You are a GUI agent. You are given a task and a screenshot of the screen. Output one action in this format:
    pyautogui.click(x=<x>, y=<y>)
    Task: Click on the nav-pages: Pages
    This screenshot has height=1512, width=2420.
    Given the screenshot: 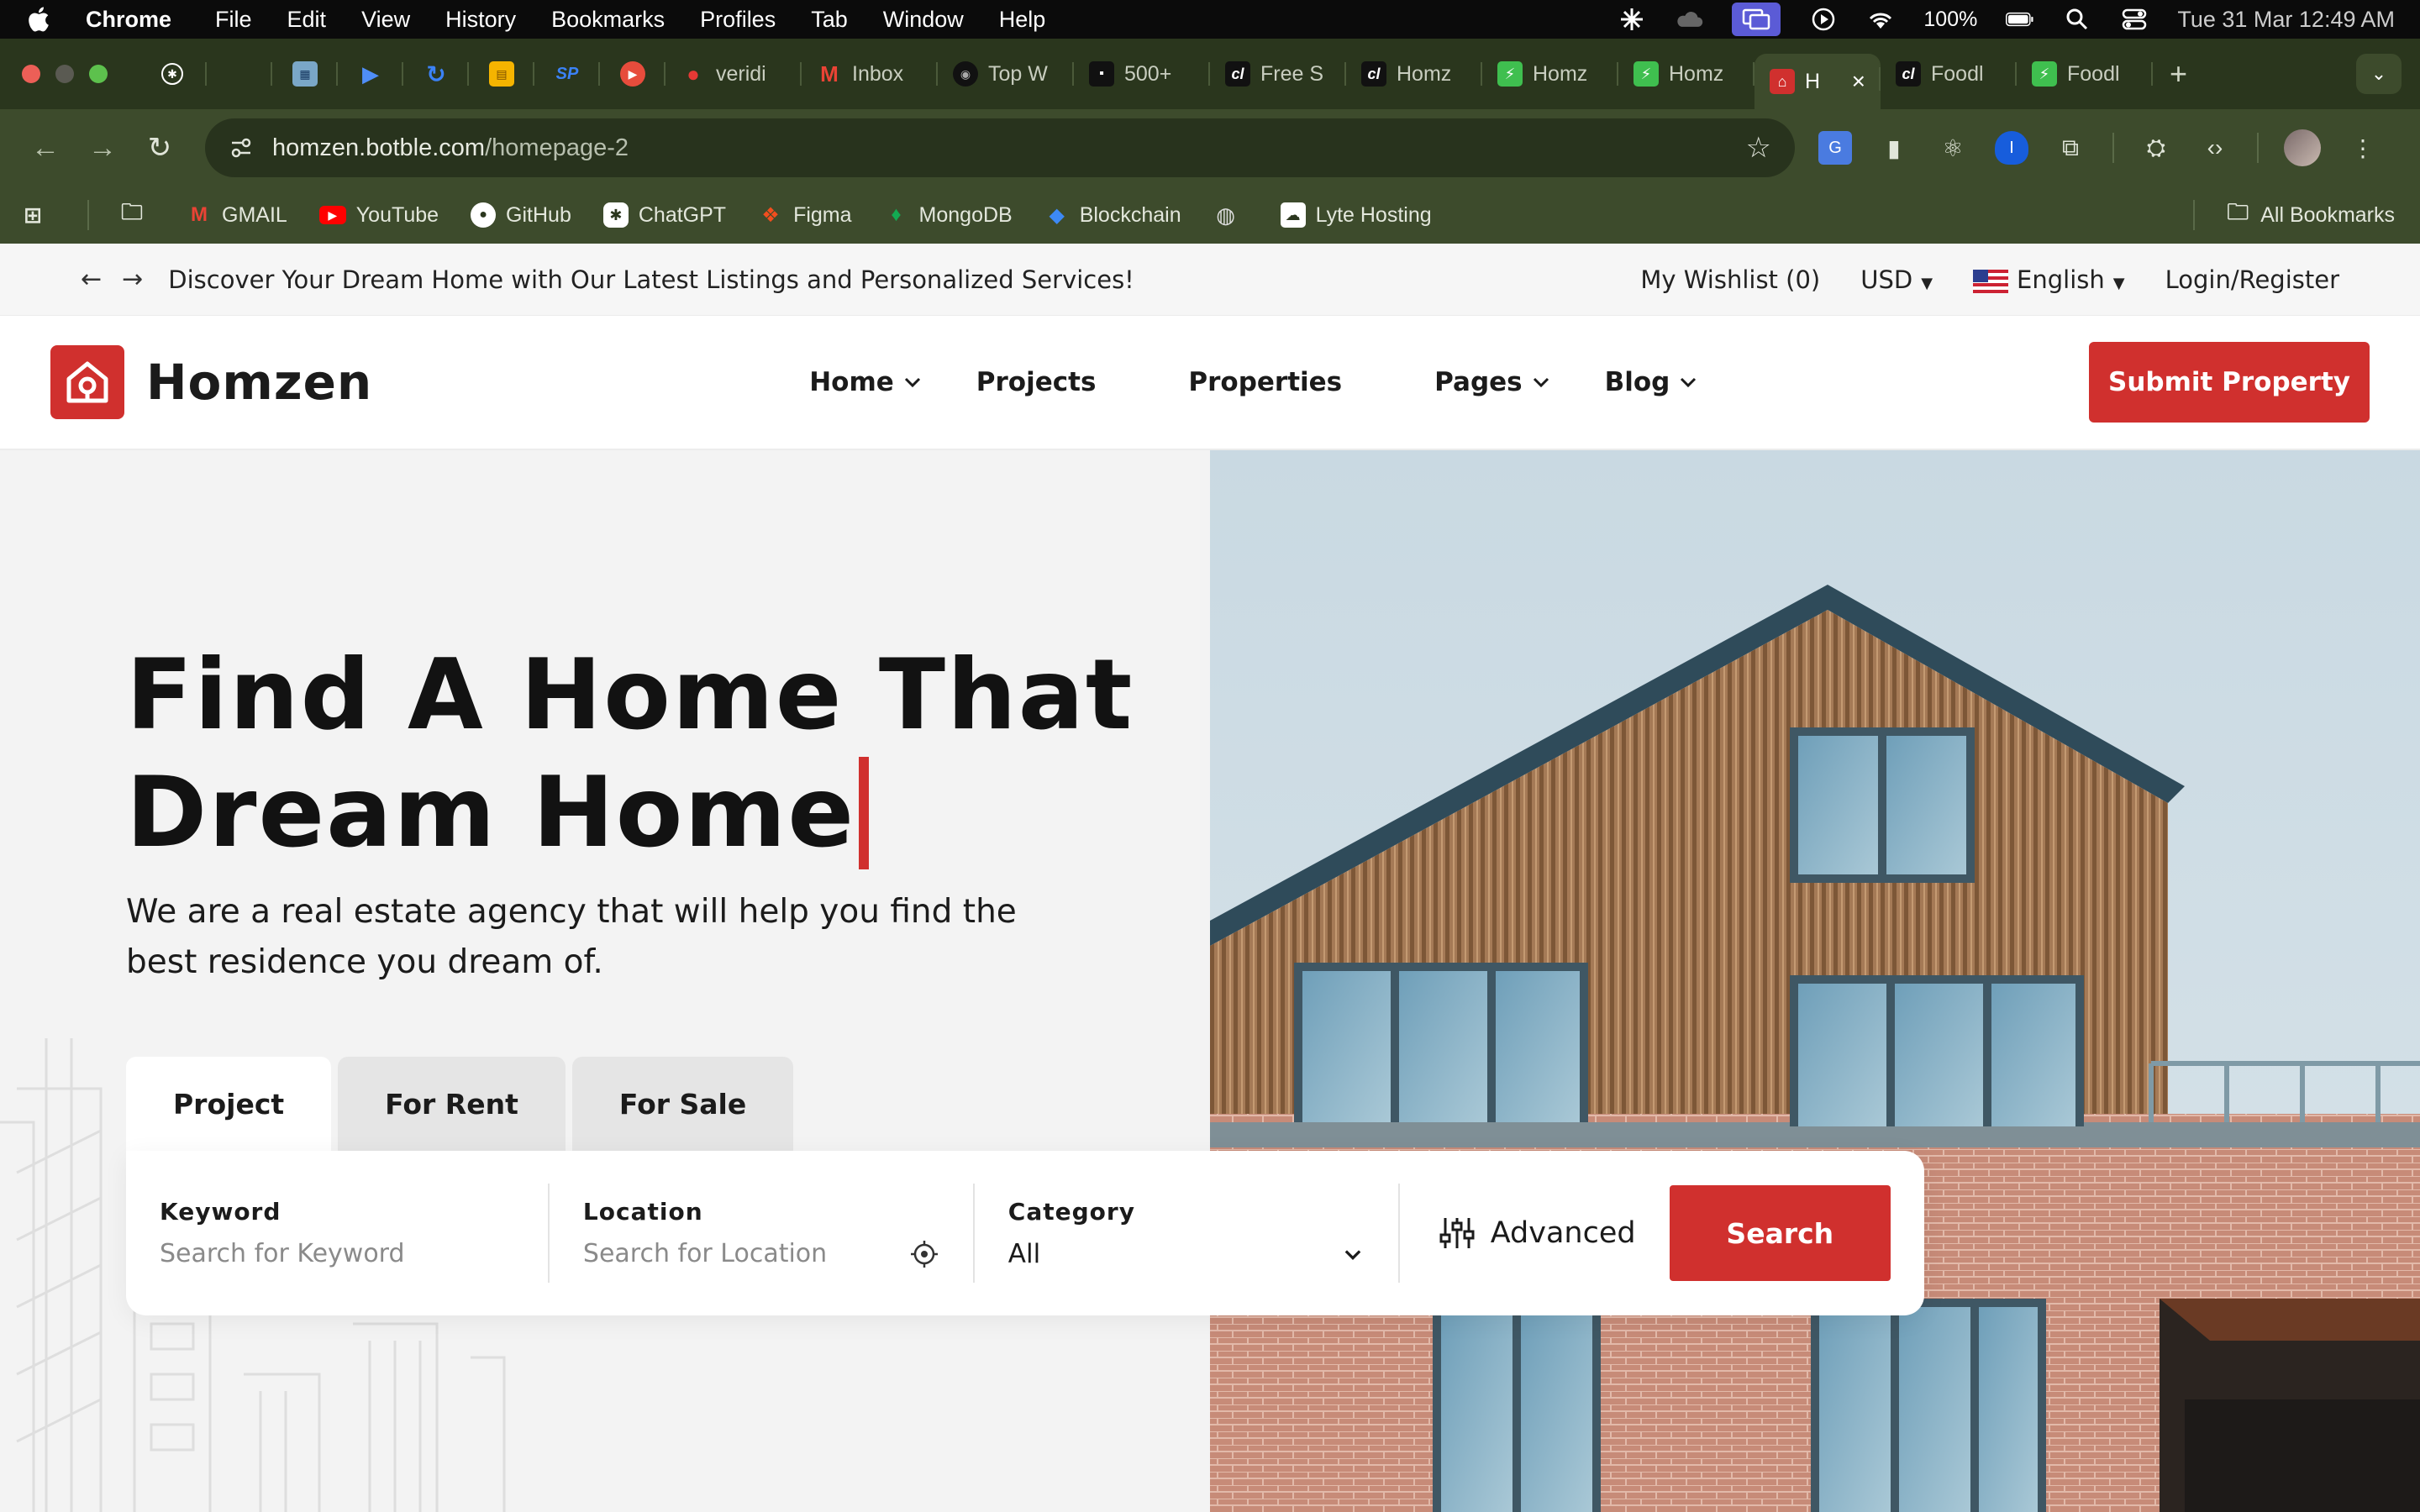 What is the action you would take?
    pyautogui.click(x=1492, y=382)
    